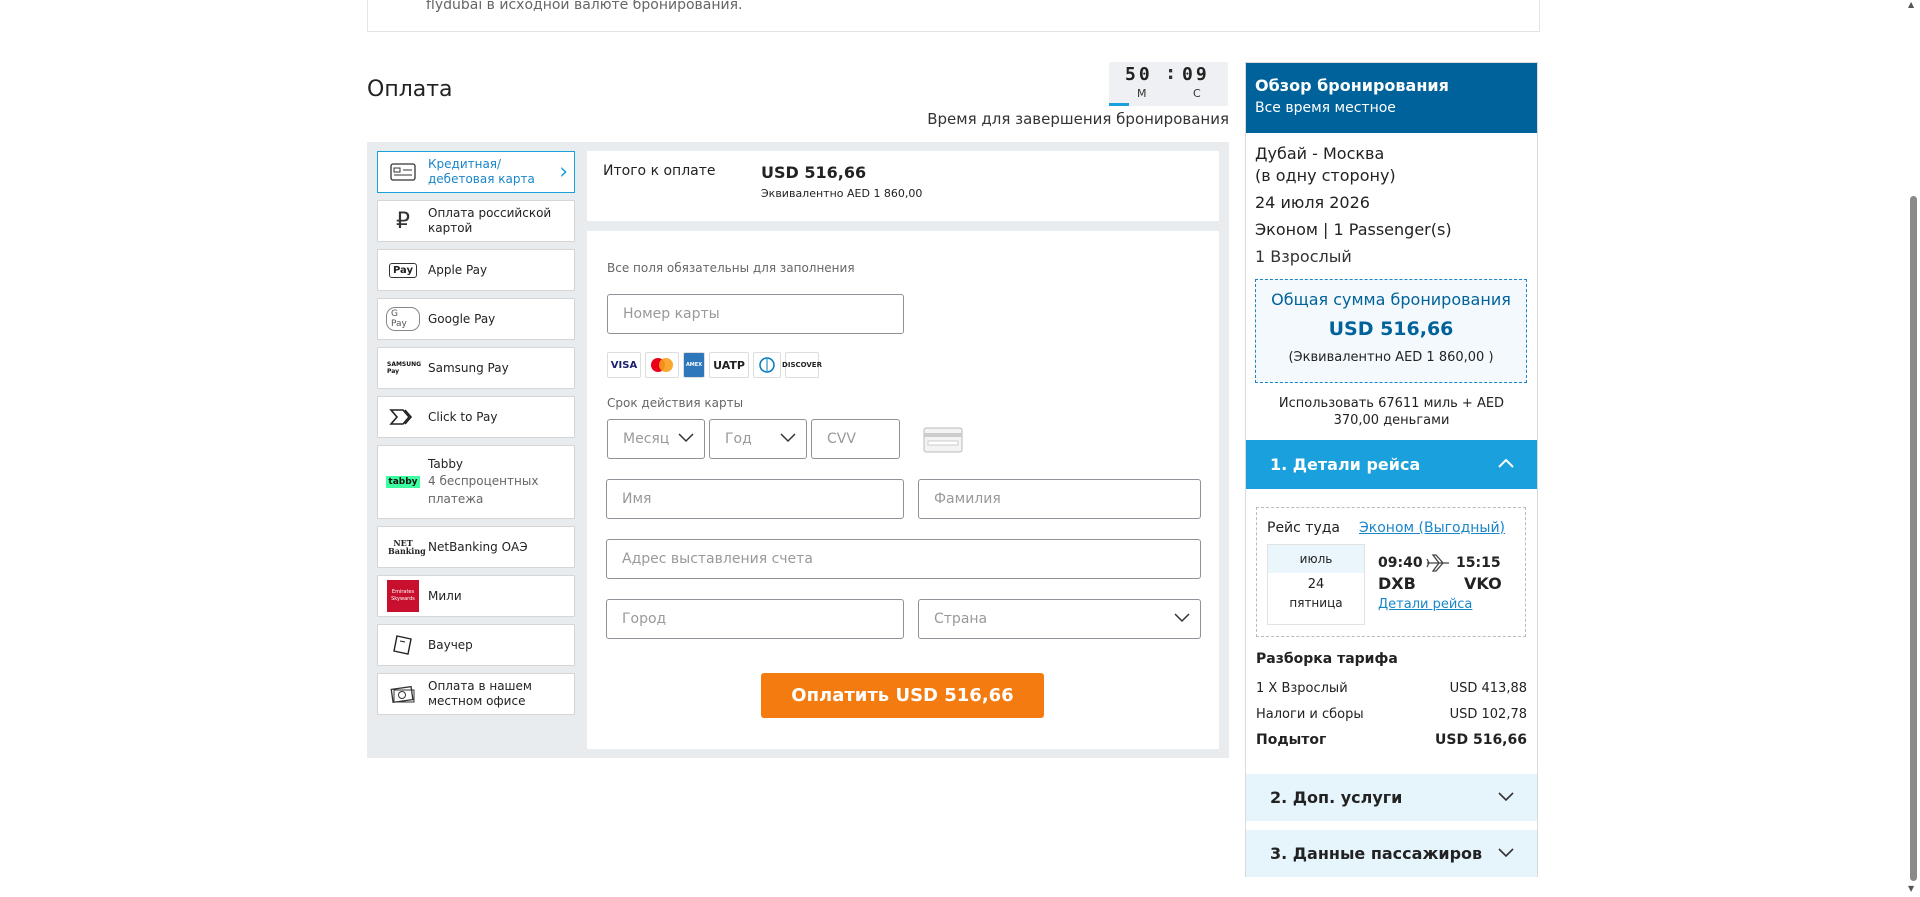  Describe the element at coordinates (476, 596) in the screenshot. I see `method-miles: Emirates Skywards Мили` at that location.